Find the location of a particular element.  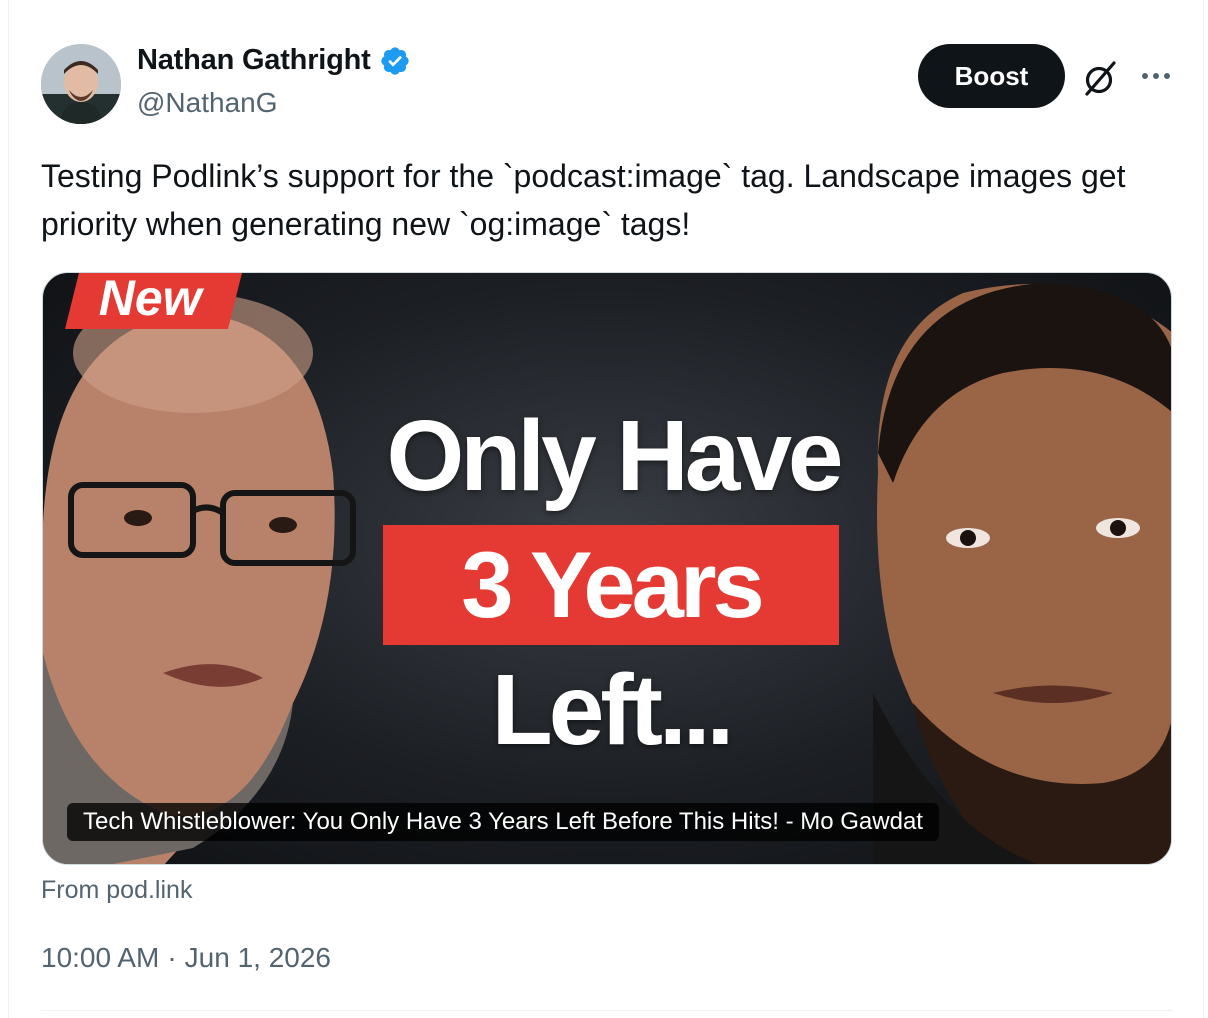

author-name: Nathan Gathright is located at coordinates (254, 60).